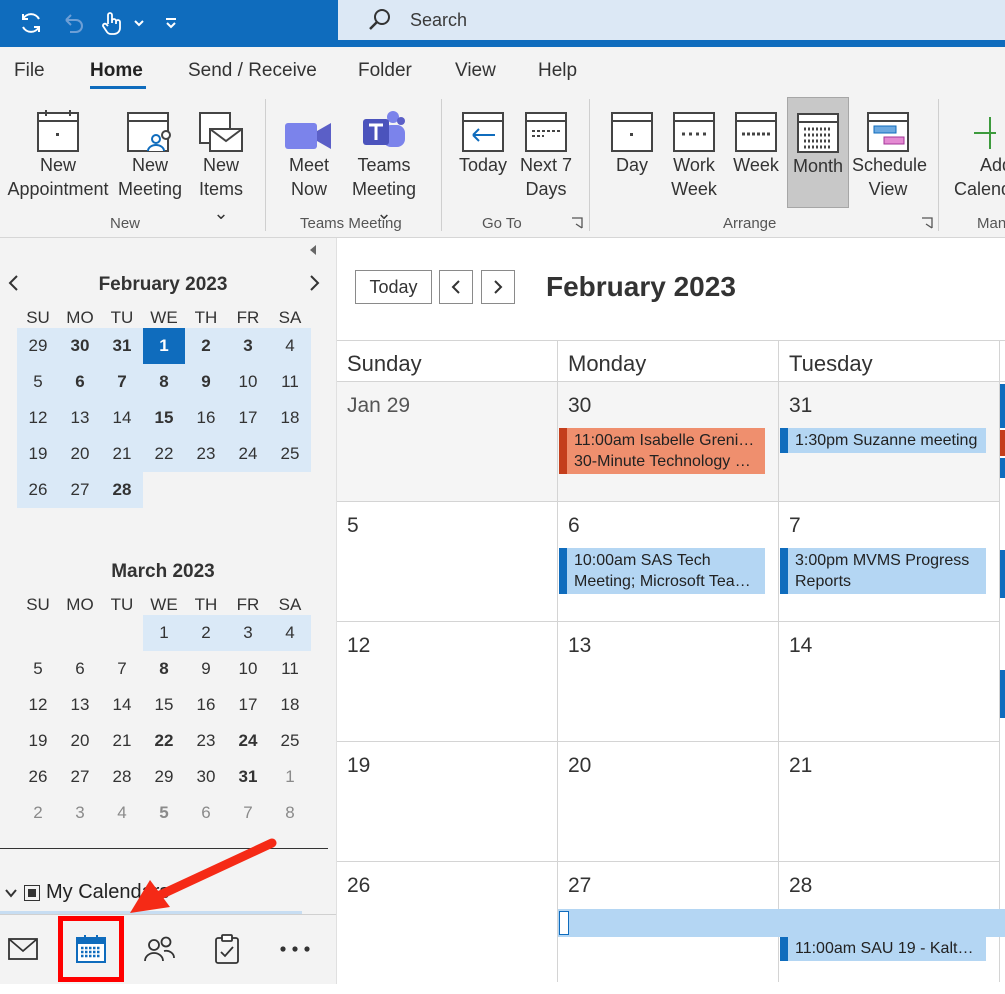 The width and height of the screenshot is (1005, 994). What do you see at coordinates (111, 23) in the screenshot?
I see `touch-mode-icon` at bounding box center [111, 23].